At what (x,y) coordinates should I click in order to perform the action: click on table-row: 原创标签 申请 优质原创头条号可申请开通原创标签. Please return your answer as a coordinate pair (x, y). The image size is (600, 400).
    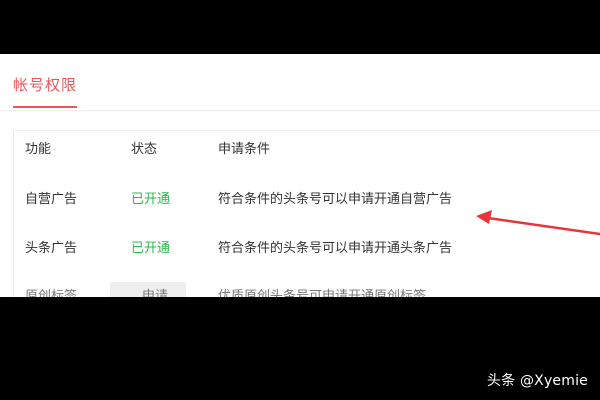
    Looking at the image, I should click on (307, 289).